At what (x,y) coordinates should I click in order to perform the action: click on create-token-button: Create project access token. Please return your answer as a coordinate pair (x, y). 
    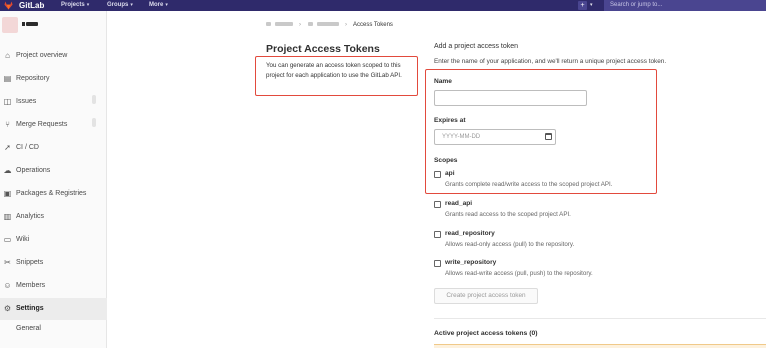
    Looking at the image, I should click on (486, 296).